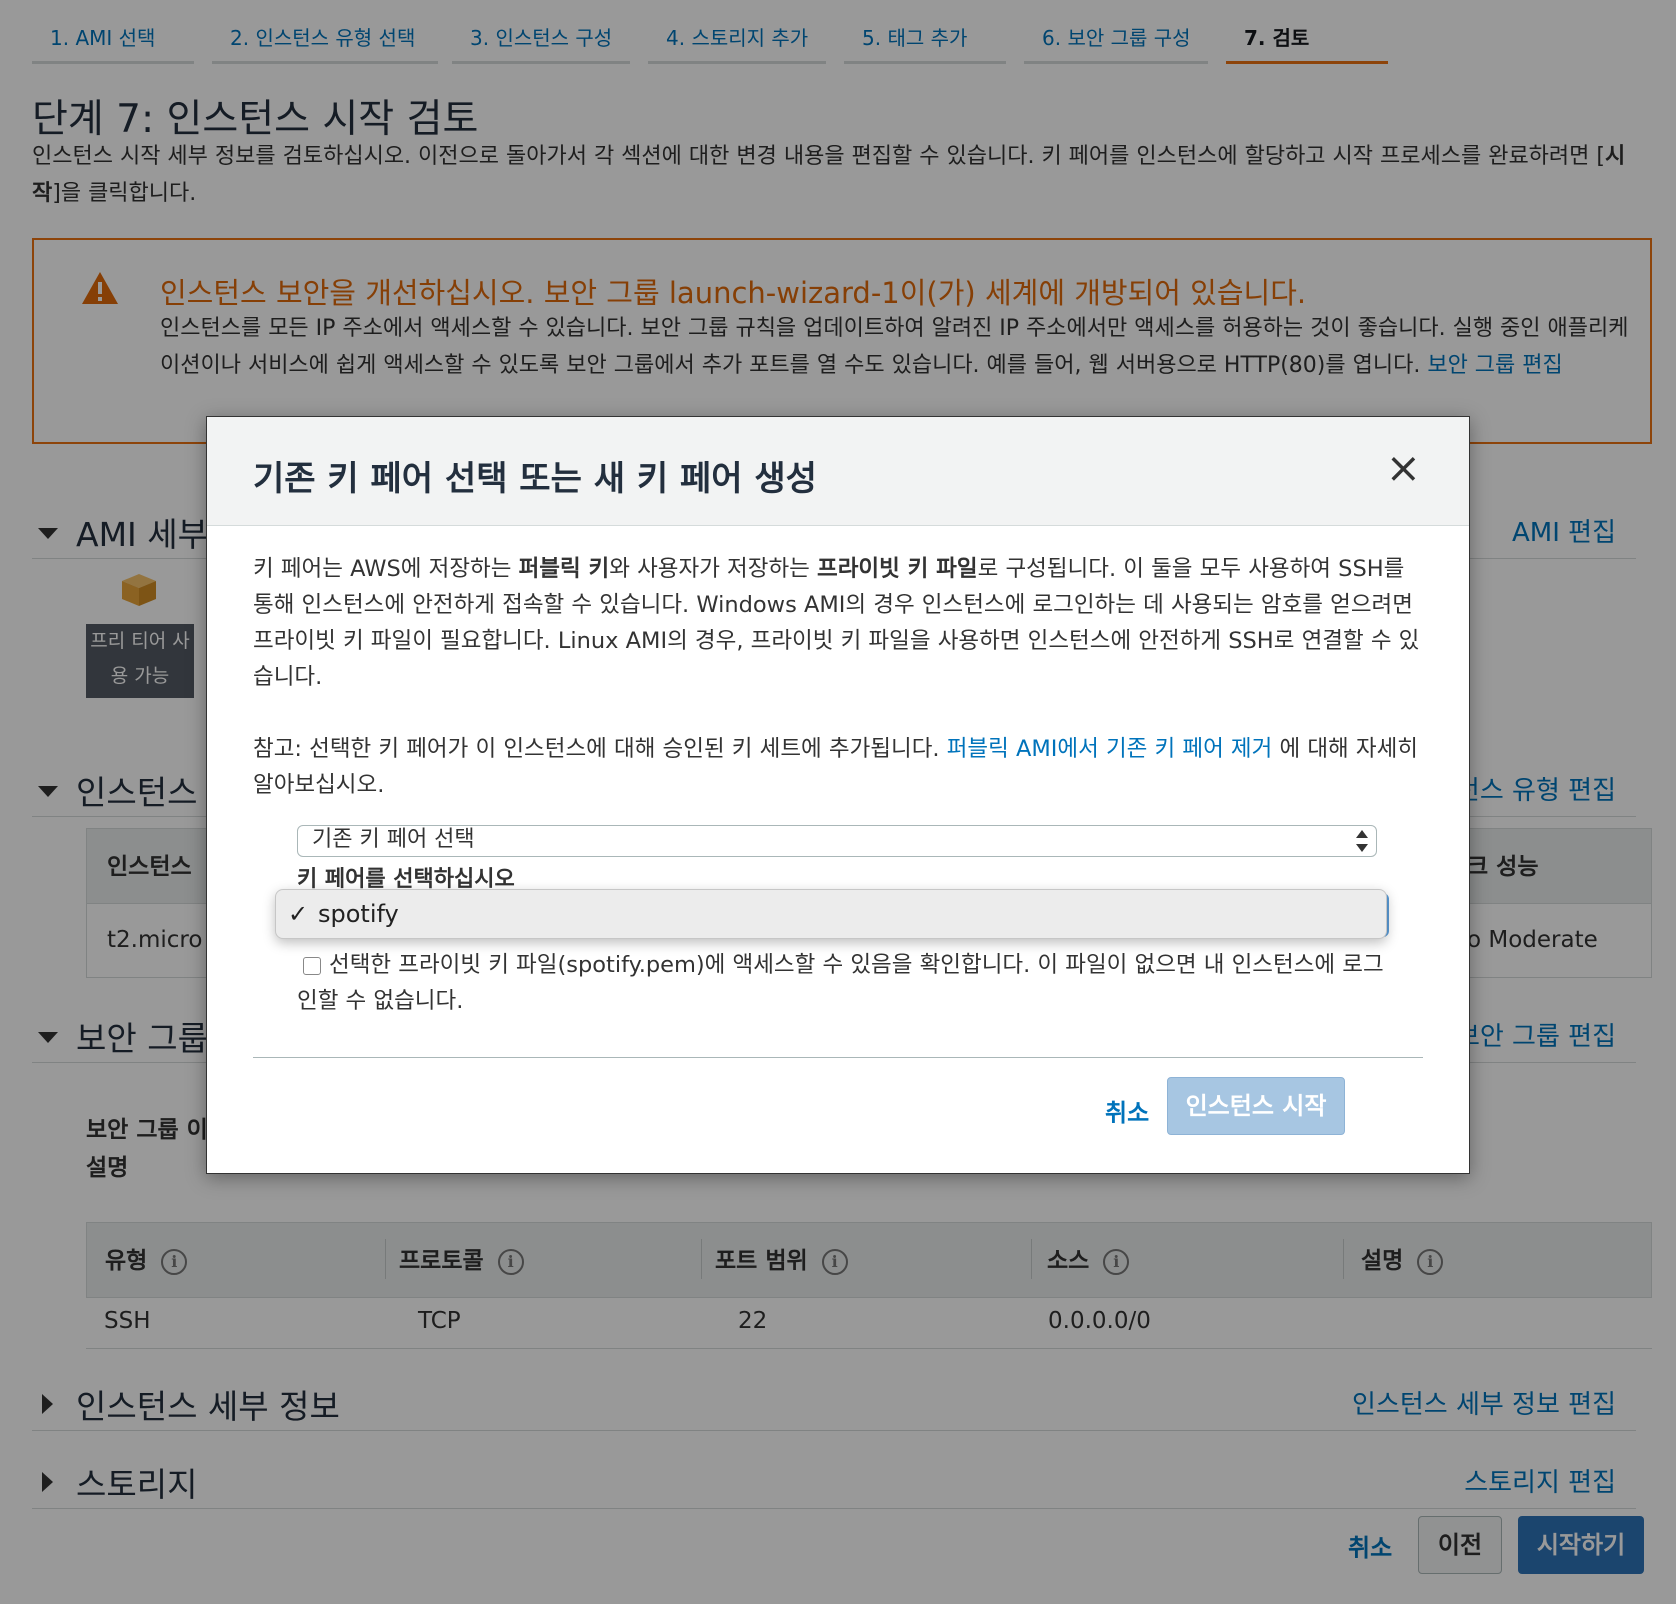 The image size is (1676, 1604). What do you see at coordinates (838, 471) in the screenshot?
I see `modal-header: 기존 키 페어 선택 또는 새 키 페어 생성 ×` at bounding box center [838, 471].